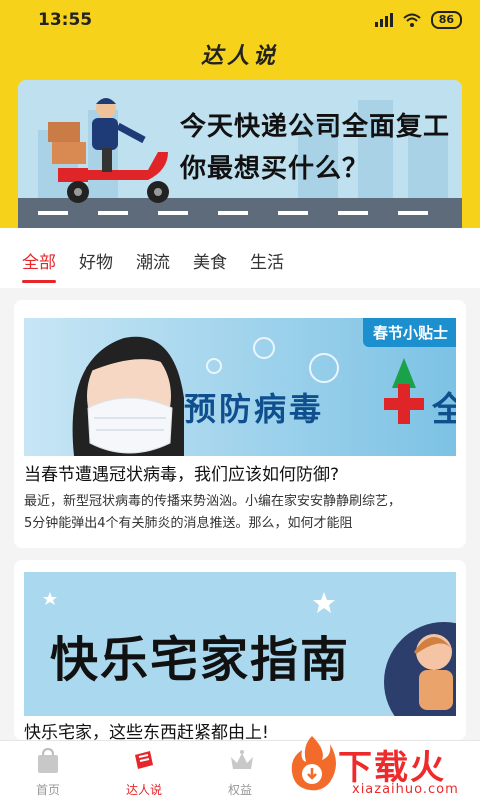  Describe the element at coordinates (210, 264) in the screenshot. I see `tab-food: 美食` at that location.